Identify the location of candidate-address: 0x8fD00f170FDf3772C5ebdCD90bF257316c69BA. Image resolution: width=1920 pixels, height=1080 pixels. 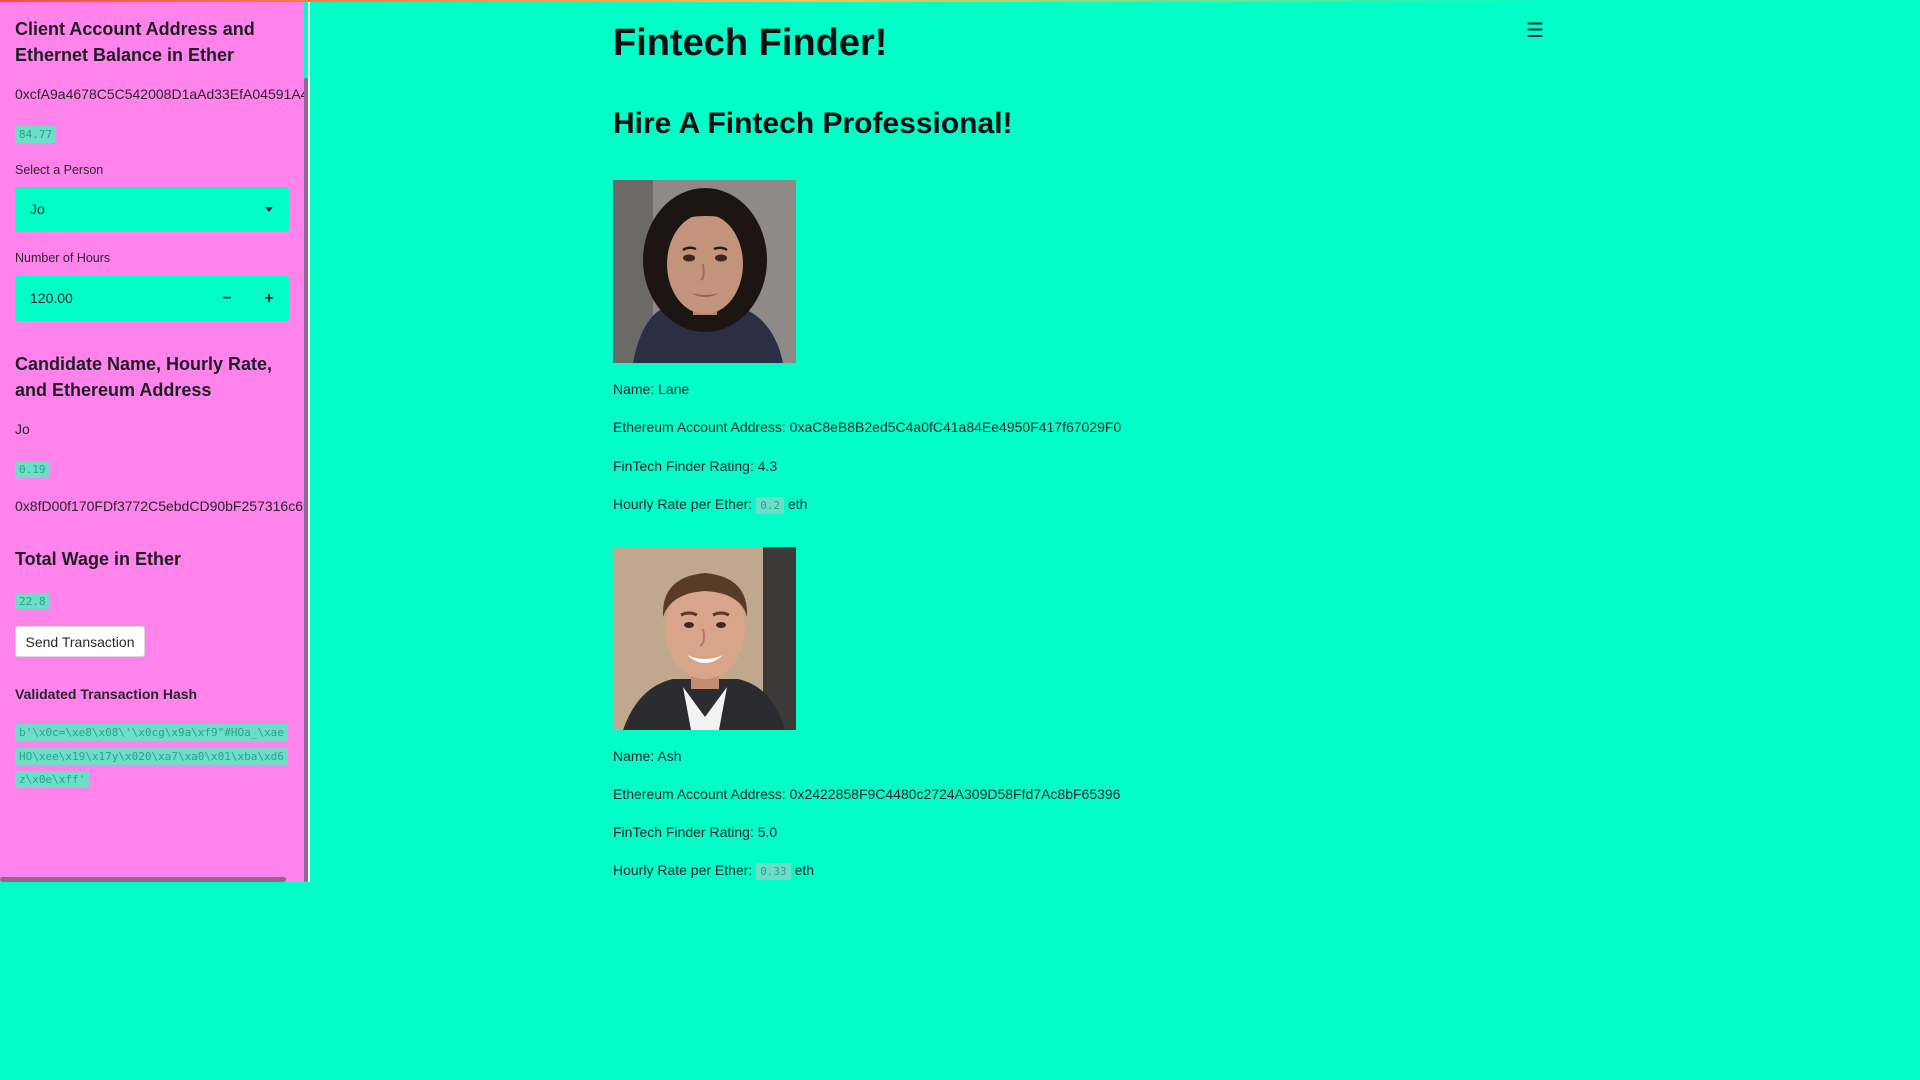
(159, 506).